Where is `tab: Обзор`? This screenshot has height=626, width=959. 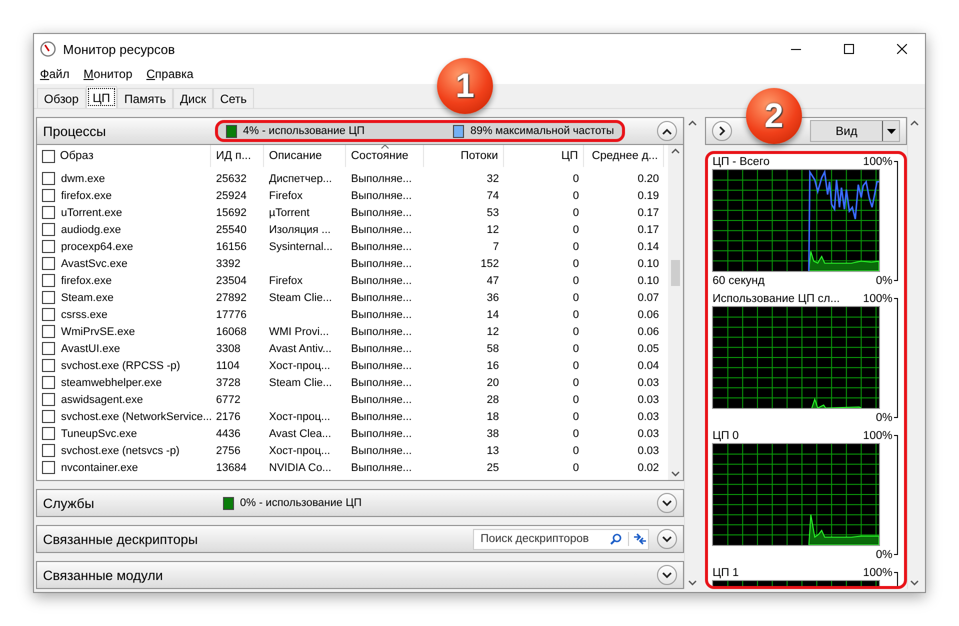 tab: Обзор is located at coordinates (61, 98).